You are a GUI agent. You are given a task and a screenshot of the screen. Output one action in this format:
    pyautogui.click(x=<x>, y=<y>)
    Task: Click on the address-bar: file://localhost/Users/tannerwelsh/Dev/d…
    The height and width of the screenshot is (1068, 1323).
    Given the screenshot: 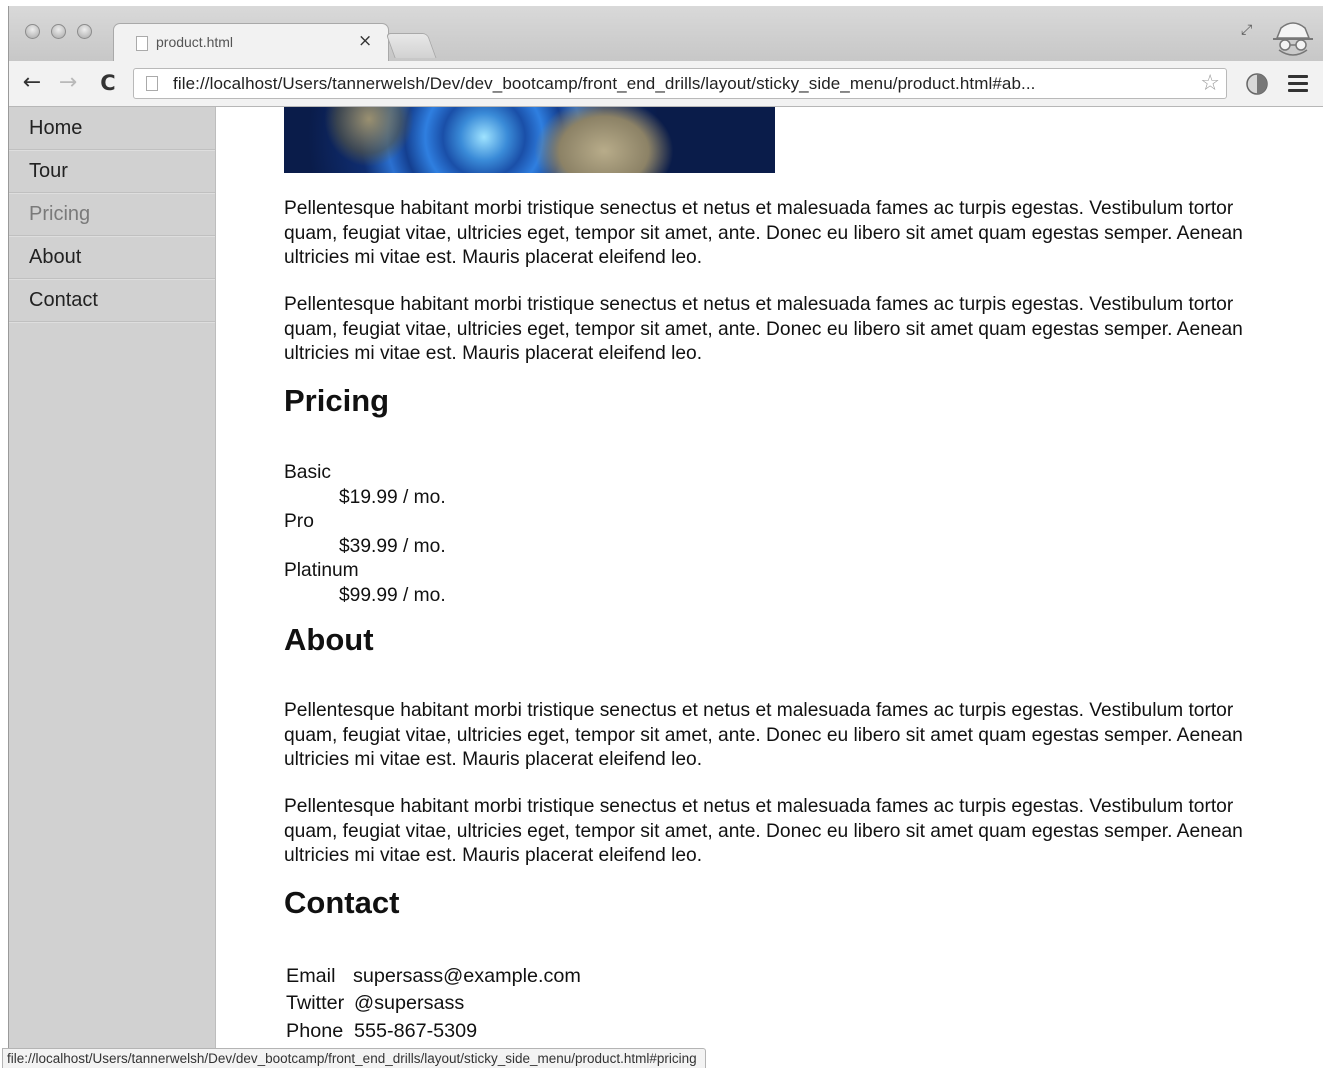 What is the action you would take?
    pyautogui.click(x=680, y=83)
    